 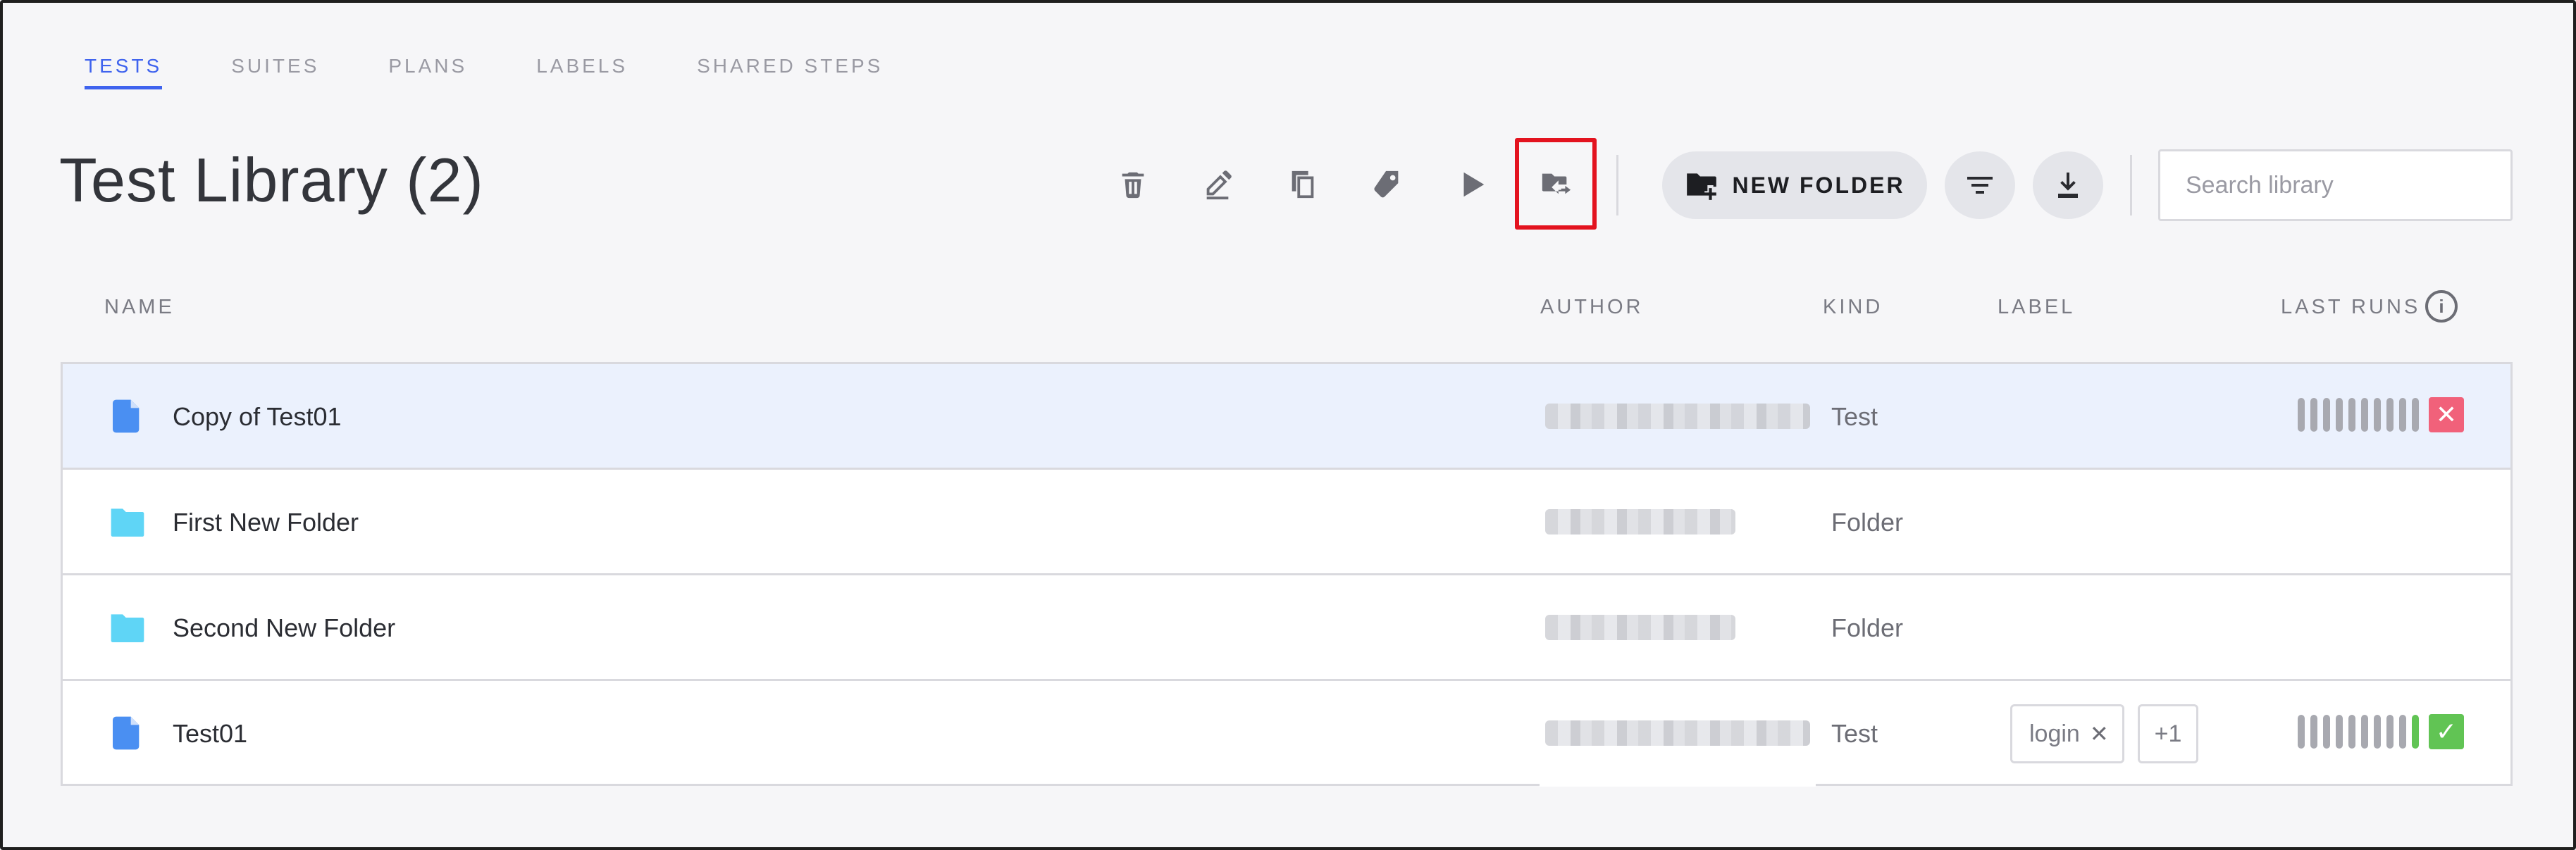 I want to click on row-name: Test01, so click(x=210, y=734).